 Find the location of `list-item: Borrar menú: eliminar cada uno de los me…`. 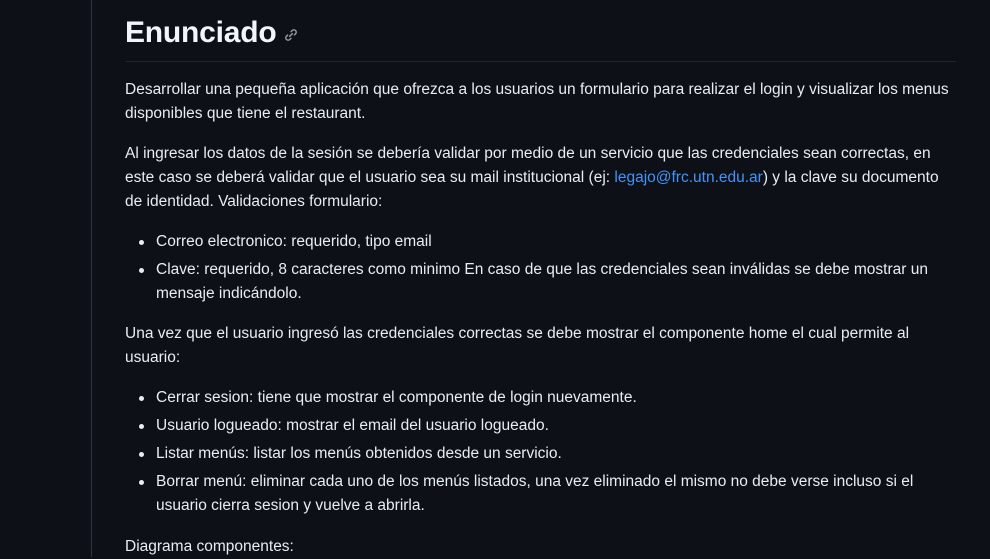

list-item: Borrar menú: eliminar cada uno de los me… is located at coordinates (547, 494).